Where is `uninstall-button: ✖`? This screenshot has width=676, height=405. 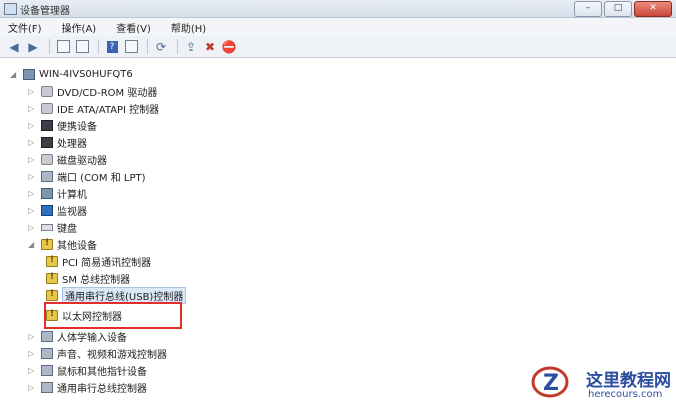 uninstall-button: ✖ is located at coordinates (210, 47).